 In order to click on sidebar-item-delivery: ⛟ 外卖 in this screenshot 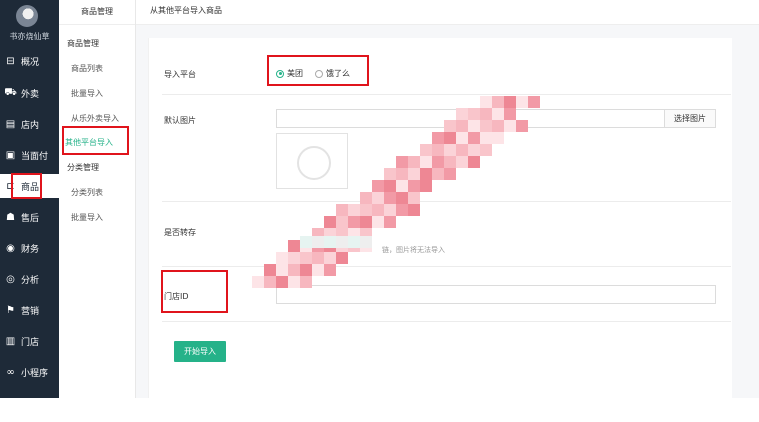, I will do `click(29, 93)`.